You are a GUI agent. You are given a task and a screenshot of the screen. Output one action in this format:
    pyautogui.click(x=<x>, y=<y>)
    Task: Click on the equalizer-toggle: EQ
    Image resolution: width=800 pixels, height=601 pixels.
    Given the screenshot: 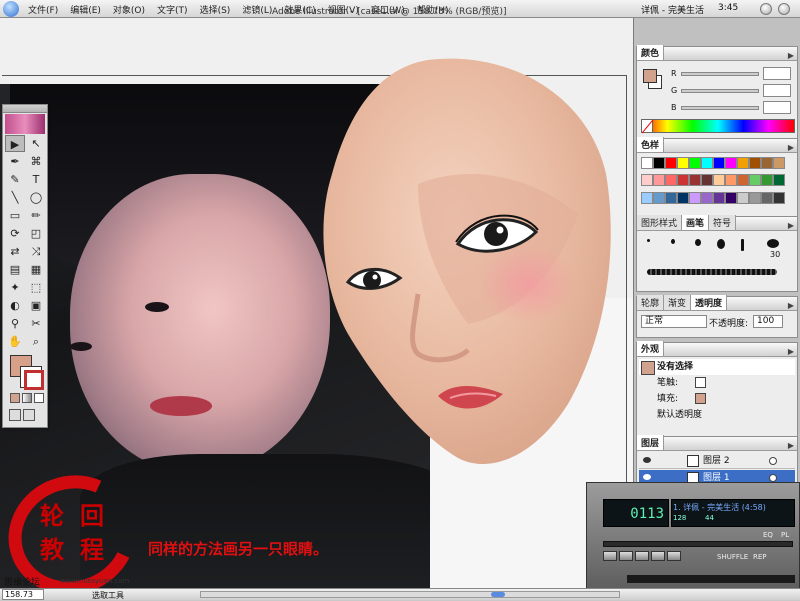 What is the action you would take?
    pyautogui.click(x=768, y=535)
    